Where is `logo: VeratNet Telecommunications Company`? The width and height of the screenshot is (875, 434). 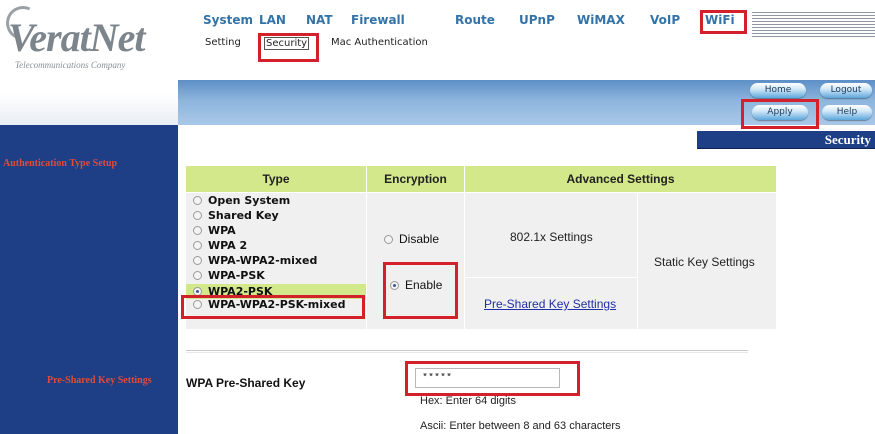
logo: VeratNet Telecommunications Company is located at coordinates (89, 41).